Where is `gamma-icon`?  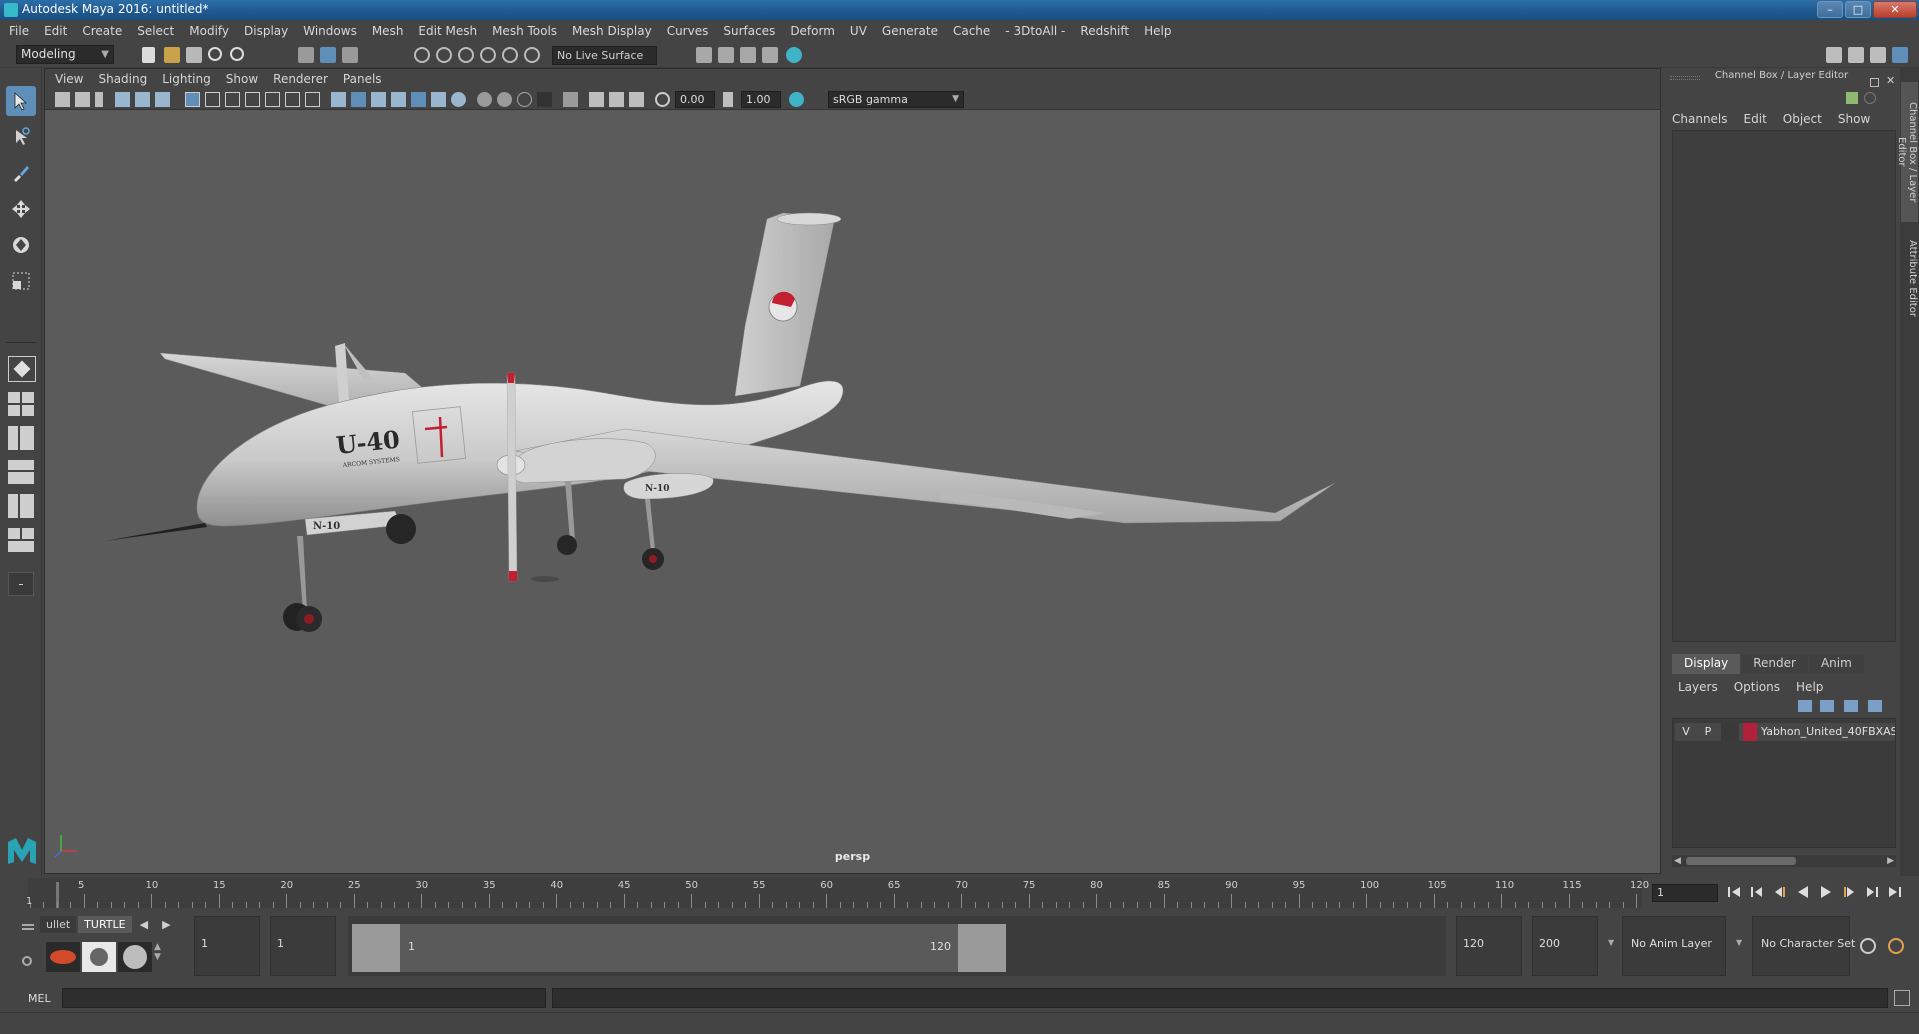 gamma-icon is located at coordinates (728, 99).